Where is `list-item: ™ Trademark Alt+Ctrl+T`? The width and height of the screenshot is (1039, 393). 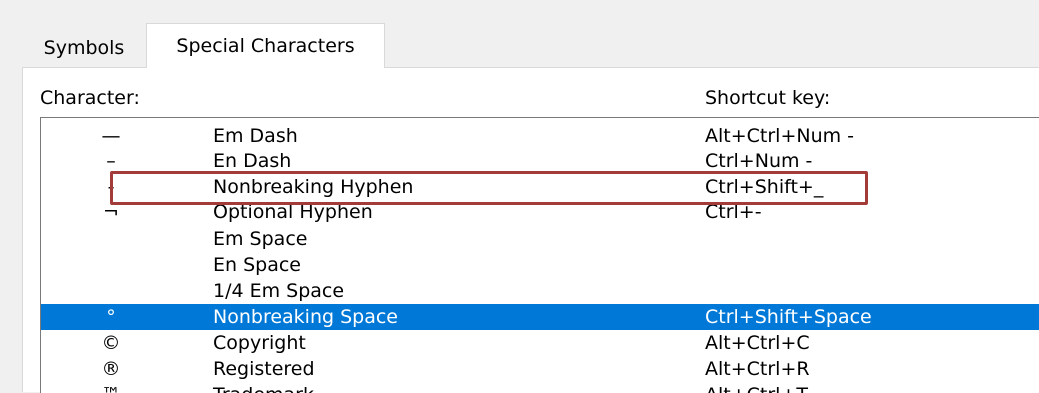 list-item: ™ Trademark Alt+Ctrl+T is located at coordinates (540, 387).